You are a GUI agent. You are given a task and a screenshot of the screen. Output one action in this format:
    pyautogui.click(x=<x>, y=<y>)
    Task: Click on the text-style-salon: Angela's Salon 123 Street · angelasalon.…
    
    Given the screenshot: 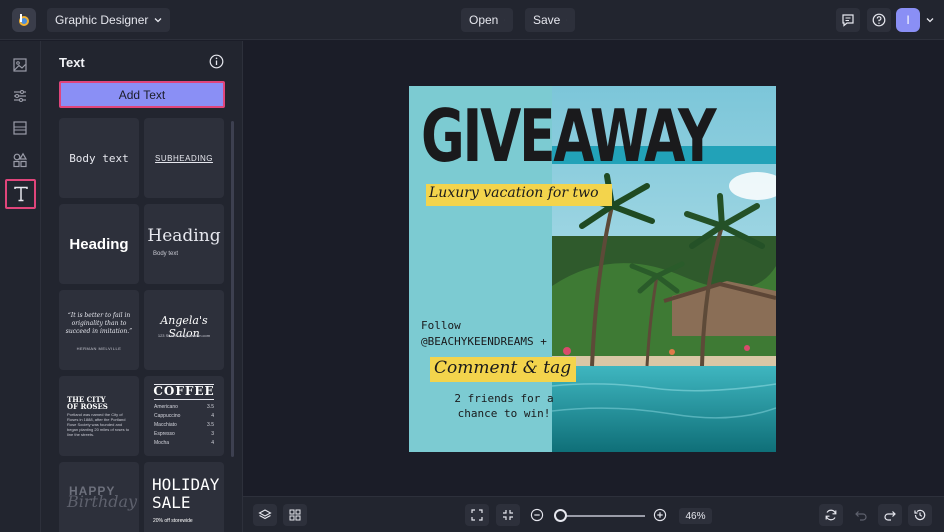 What is the action you would take?
    pyautogui.click(x=184, y=330)
    